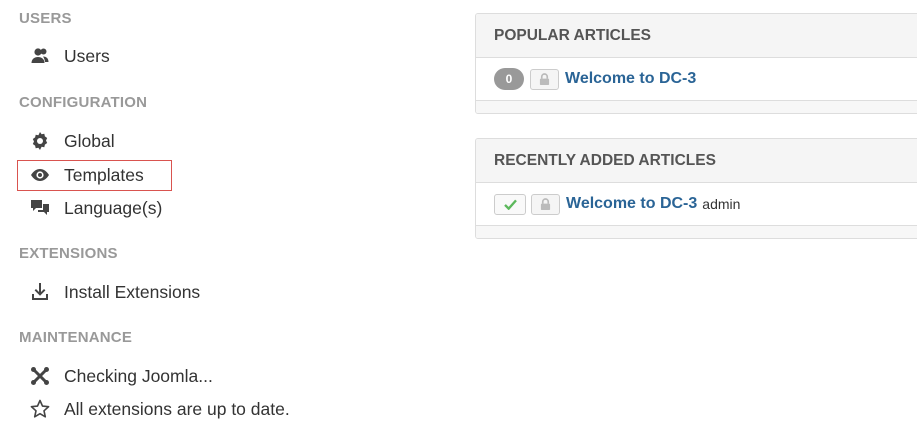 This screenshot has width=917, height=443. Describe the element at coordinates (40, 208) in the screenshot. I see `comments-icon` at that location.